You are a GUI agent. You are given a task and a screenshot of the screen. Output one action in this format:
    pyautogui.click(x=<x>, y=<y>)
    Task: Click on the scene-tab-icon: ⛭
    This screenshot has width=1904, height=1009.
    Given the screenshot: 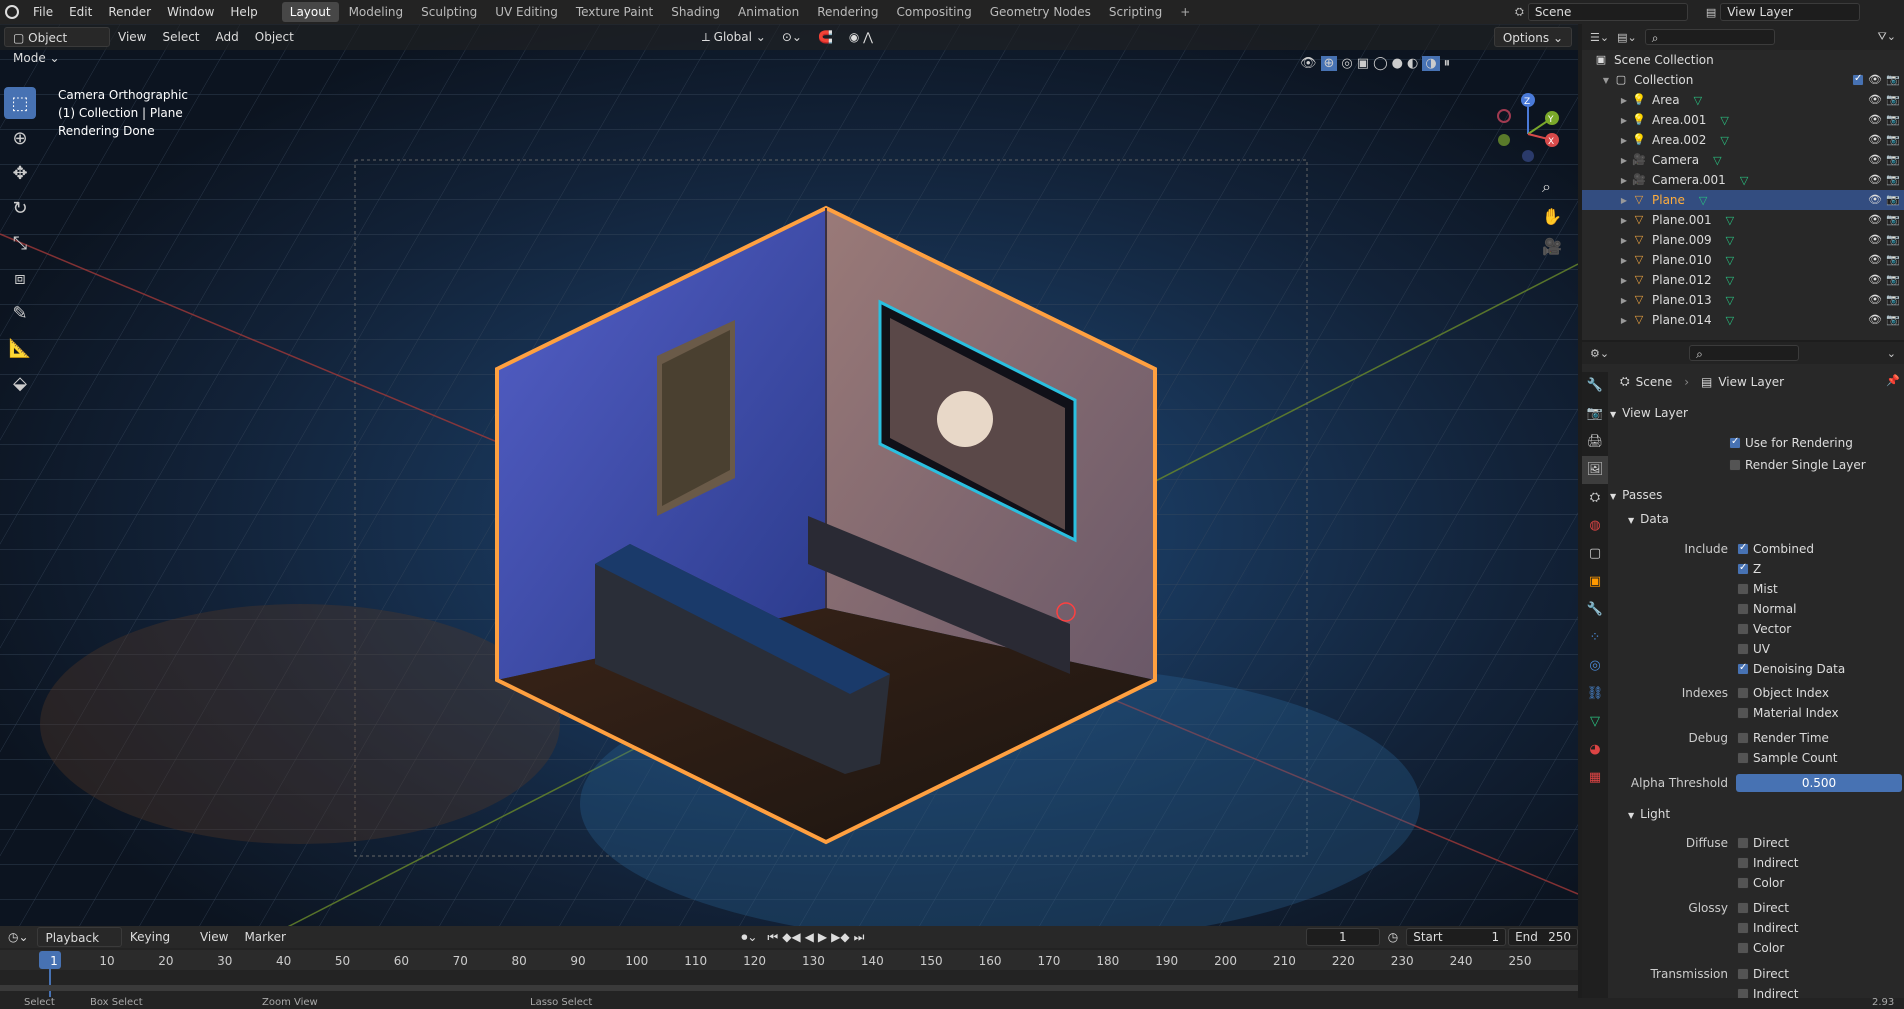 What is the action you would take?
    pyautogui.click(x=1595, y=498)
    